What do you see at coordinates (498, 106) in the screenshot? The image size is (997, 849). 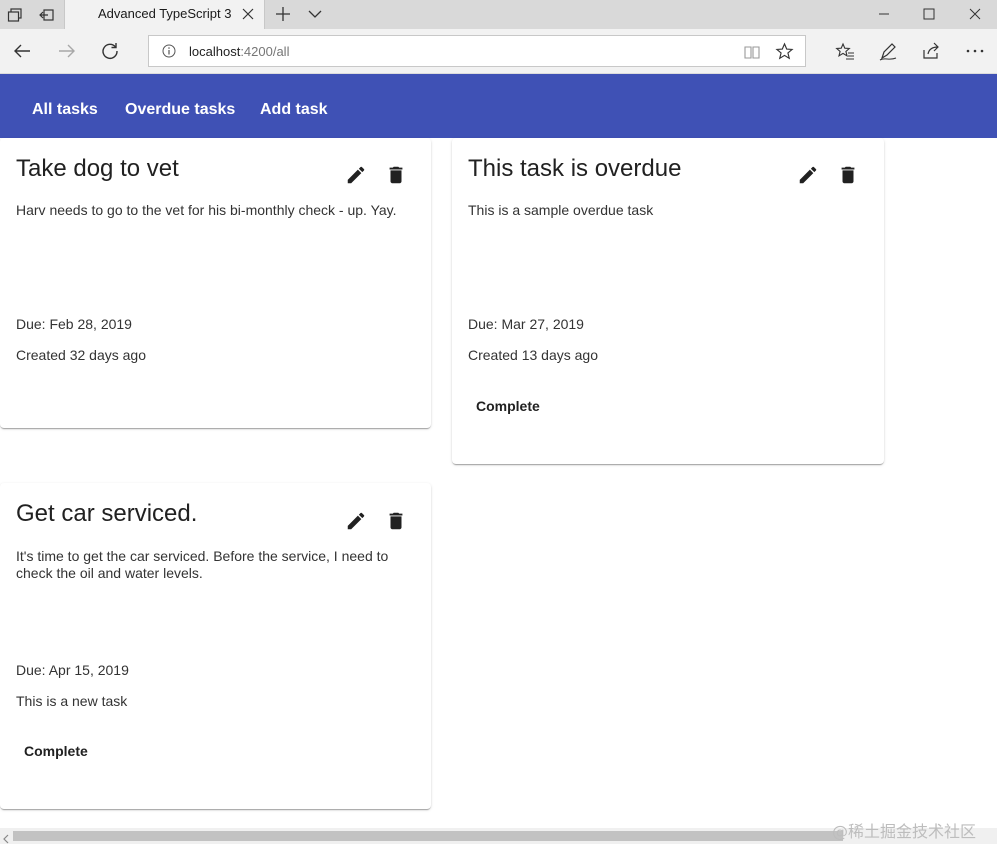 I see `app-toolbar: All tasks Overdue tasks Add task` at bounding box center [498, 106].